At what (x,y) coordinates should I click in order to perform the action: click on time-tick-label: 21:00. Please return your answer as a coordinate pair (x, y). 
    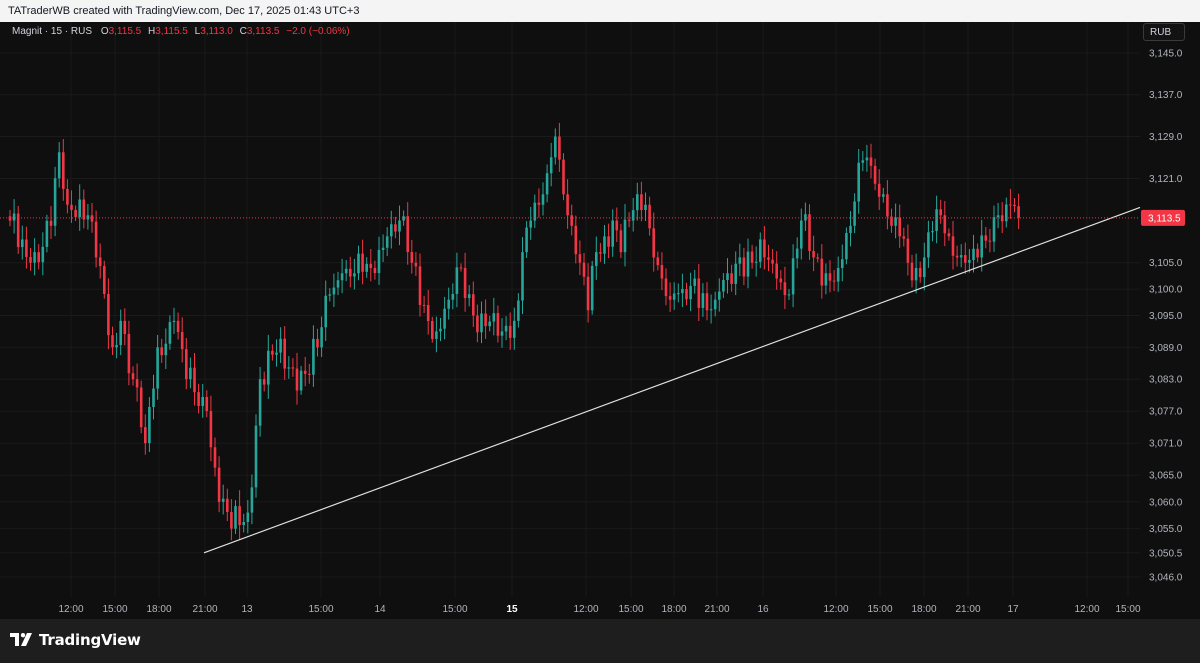
    Looking at the image, I should click on (716, 609).